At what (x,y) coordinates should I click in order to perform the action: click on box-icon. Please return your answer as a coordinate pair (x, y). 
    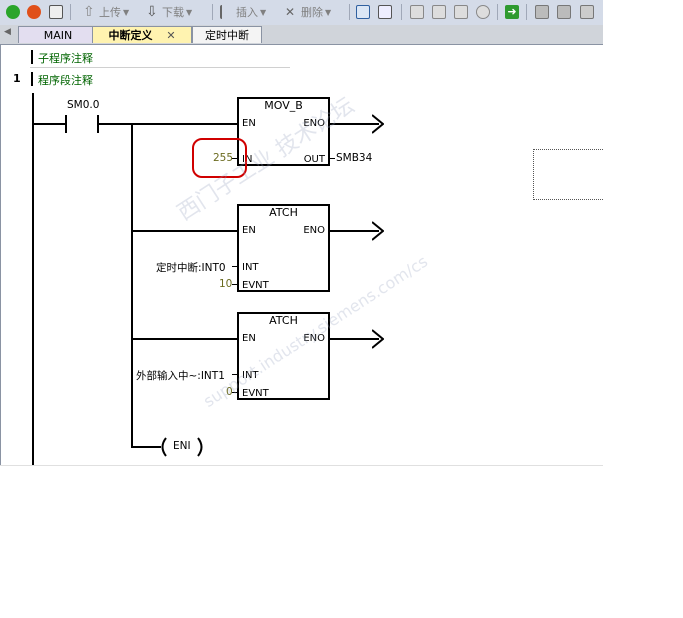
    Looking at the image, I should click on (417, 12).